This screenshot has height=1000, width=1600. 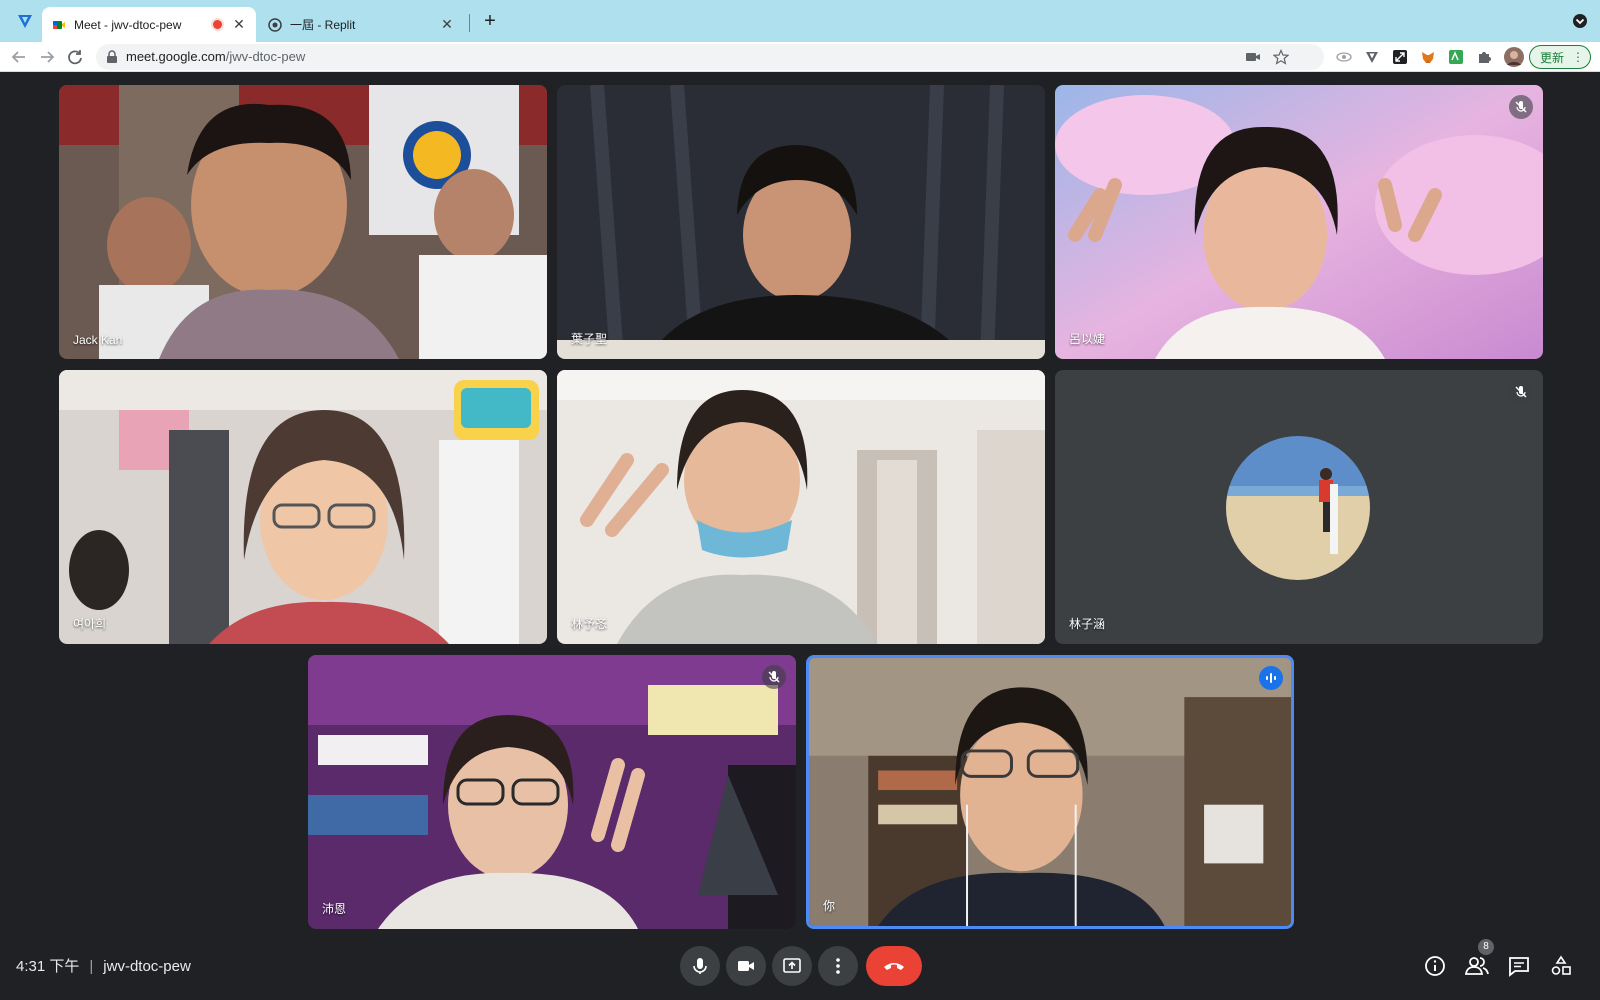 What do you see at coordinates (128, 24) in the screenshot?
I see `tab-title: Meet - jwv-dtoc-pew` at bounding box center [128, 24].